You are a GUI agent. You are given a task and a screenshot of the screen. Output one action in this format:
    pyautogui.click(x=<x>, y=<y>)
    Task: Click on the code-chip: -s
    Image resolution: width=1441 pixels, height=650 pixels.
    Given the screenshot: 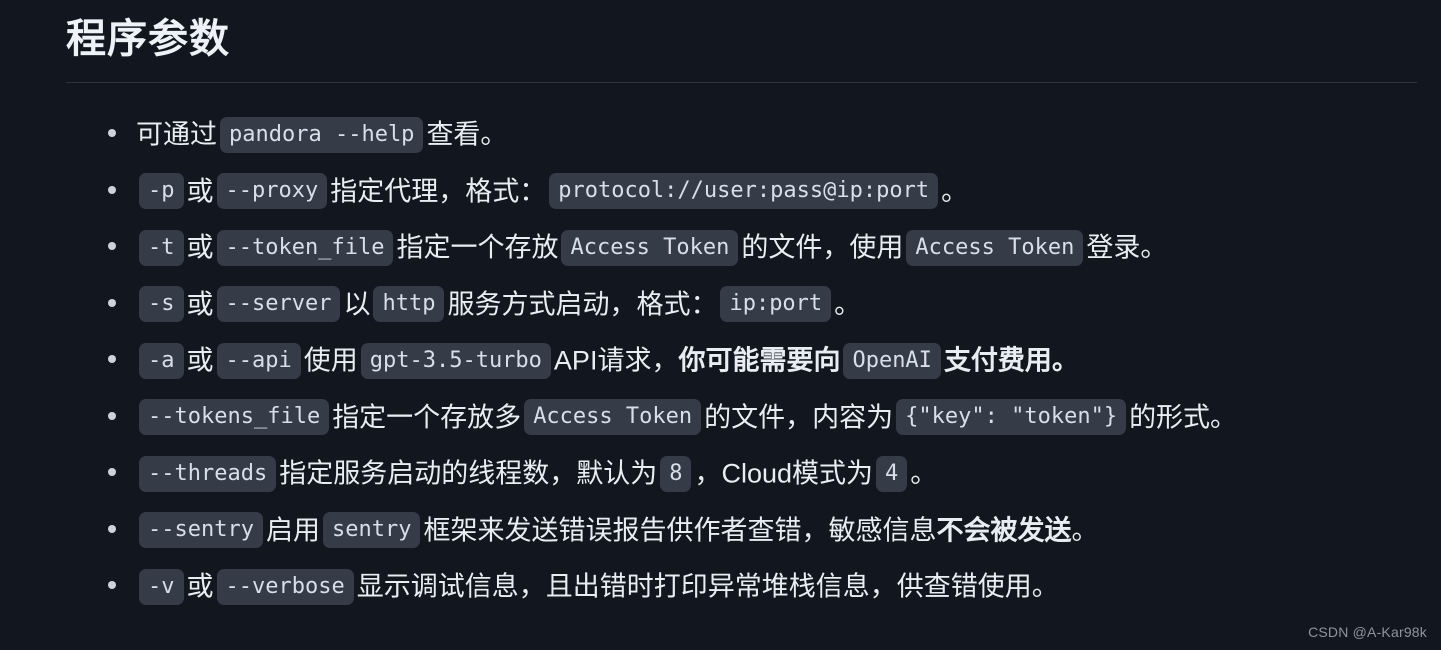 What is the action you would take?
    pyautogui.click(x=161, y=304)
    